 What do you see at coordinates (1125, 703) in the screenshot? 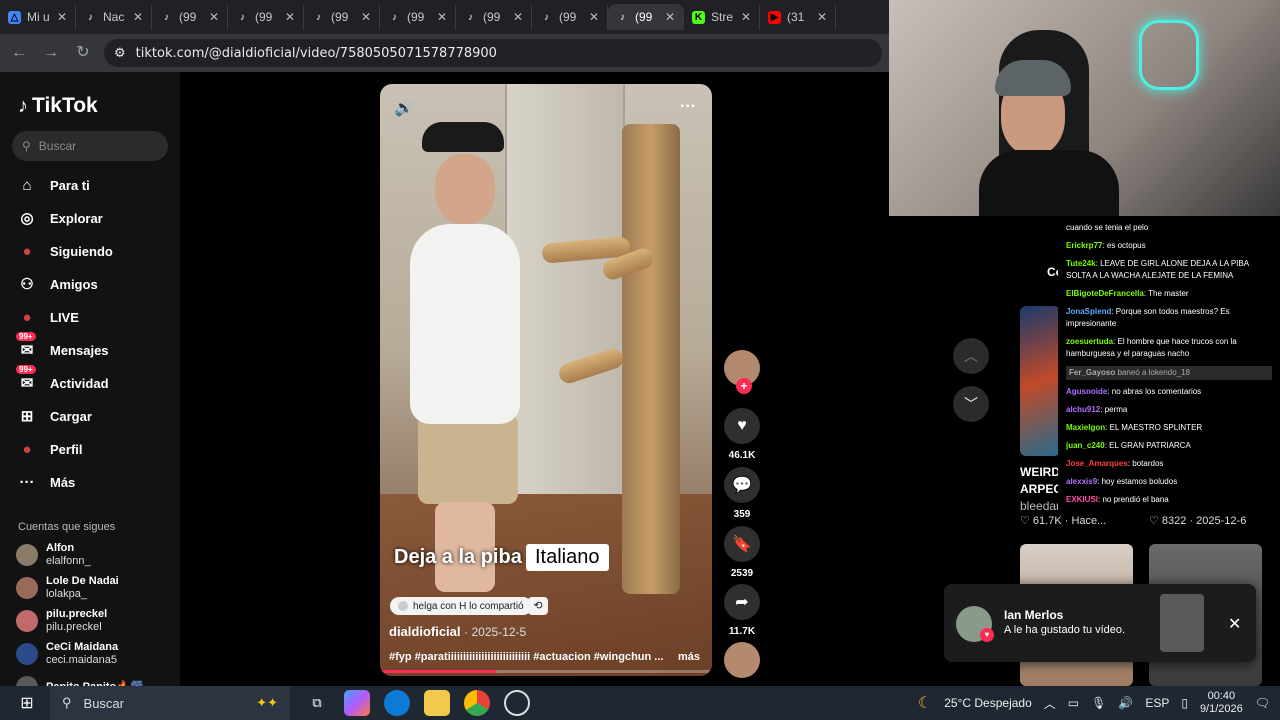
I see `volume-tray-icon: 🔊` at bounding box center [1125, 703].